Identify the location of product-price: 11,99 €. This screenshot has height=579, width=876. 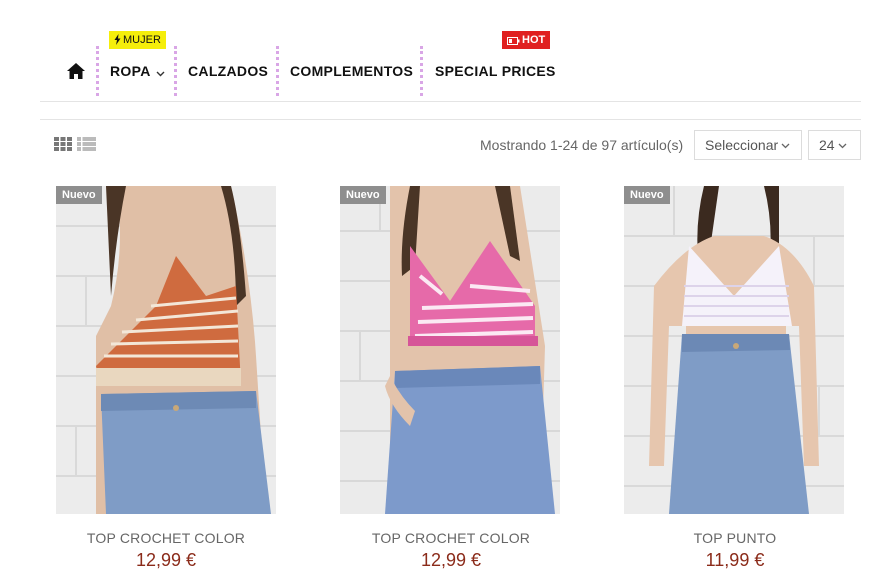
(735, 560).